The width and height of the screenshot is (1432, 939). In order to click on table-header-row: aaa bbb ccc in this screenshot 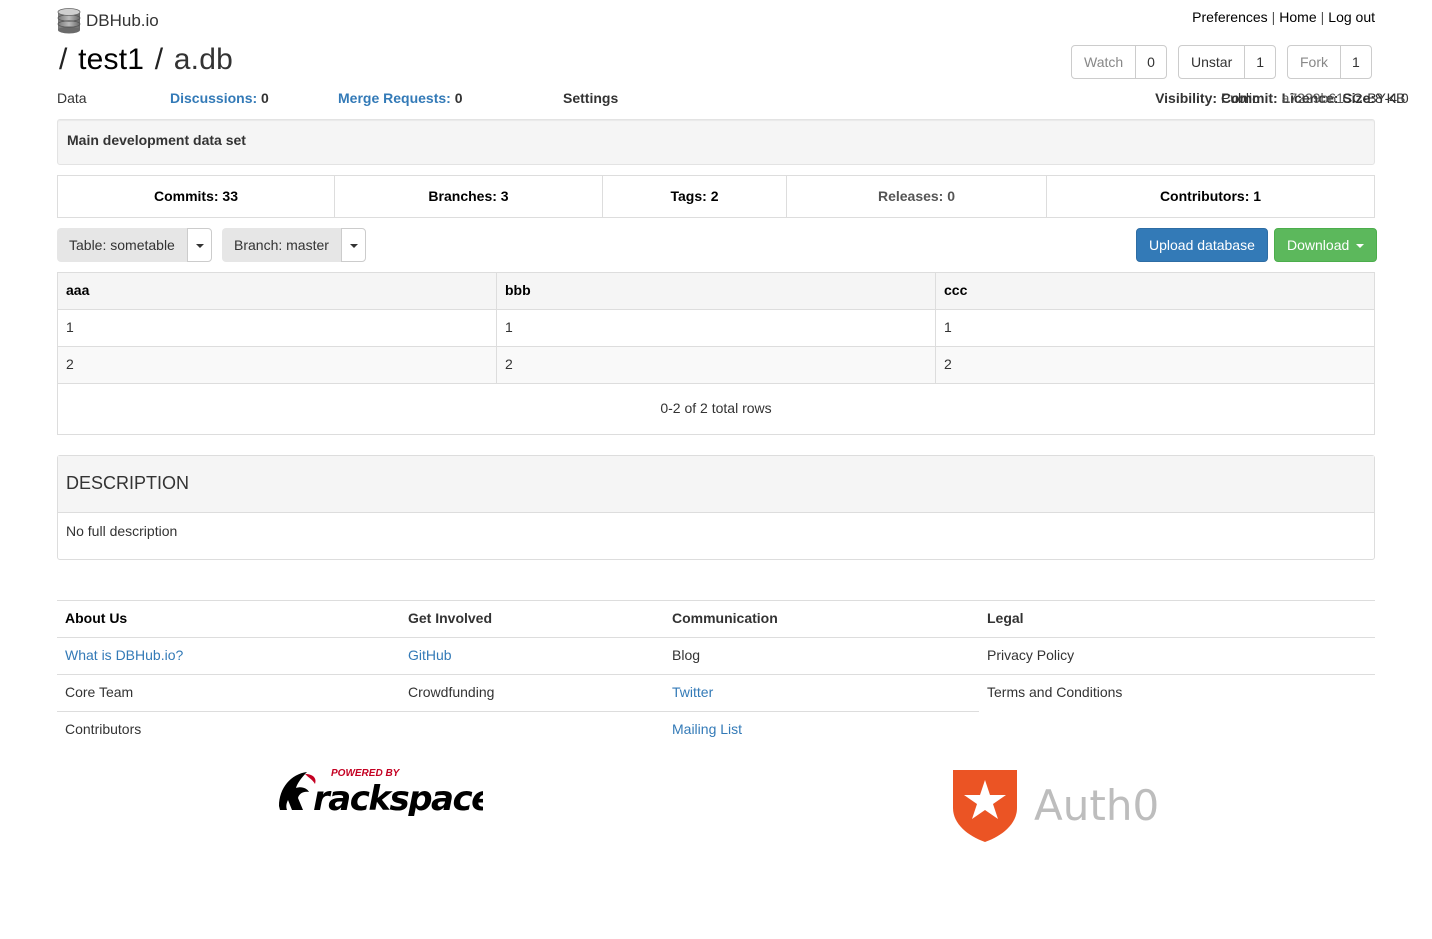, I will do `click(716, 291)`.